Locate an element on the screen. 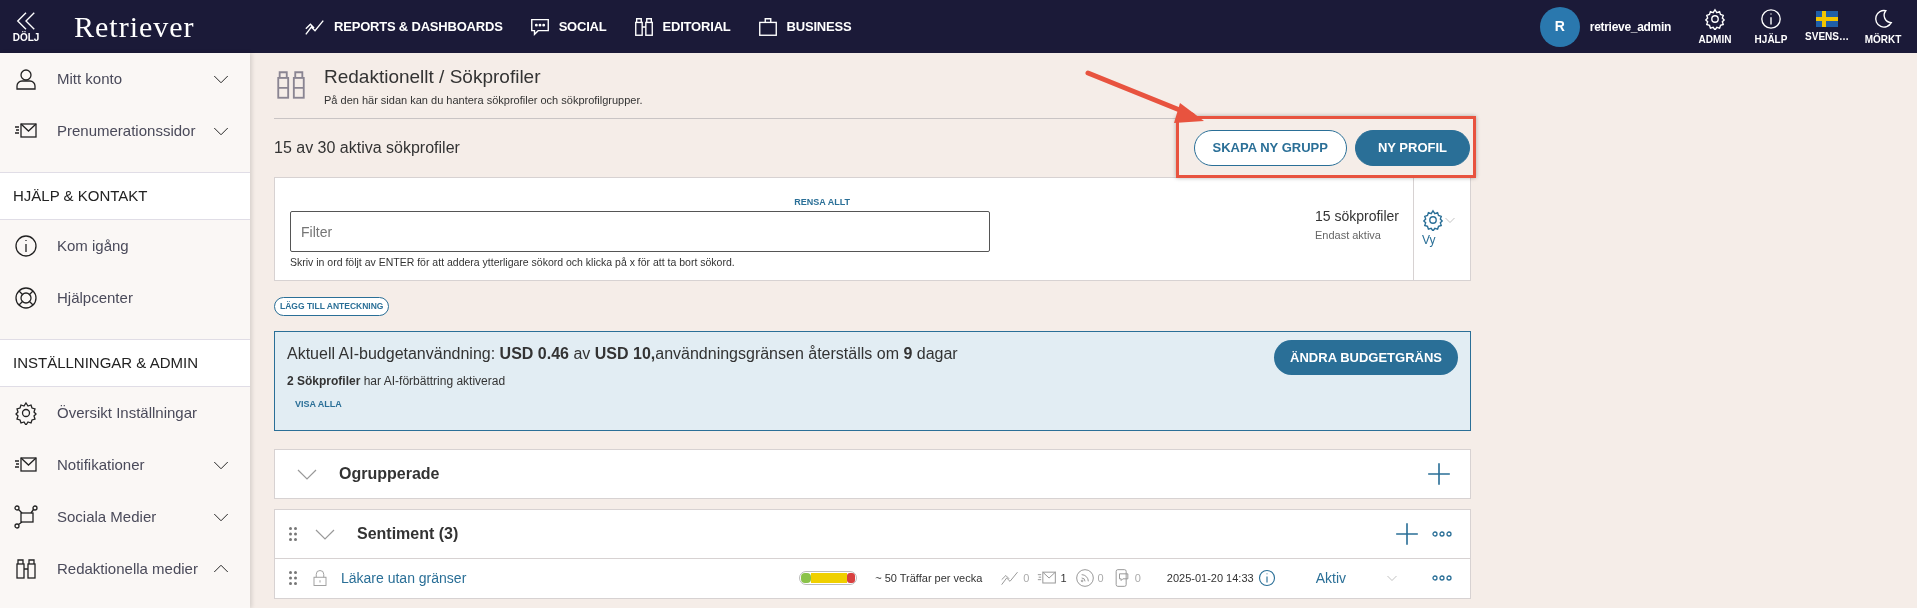  show-all-link: VISA ALLA is located at coordinates (318, 404).